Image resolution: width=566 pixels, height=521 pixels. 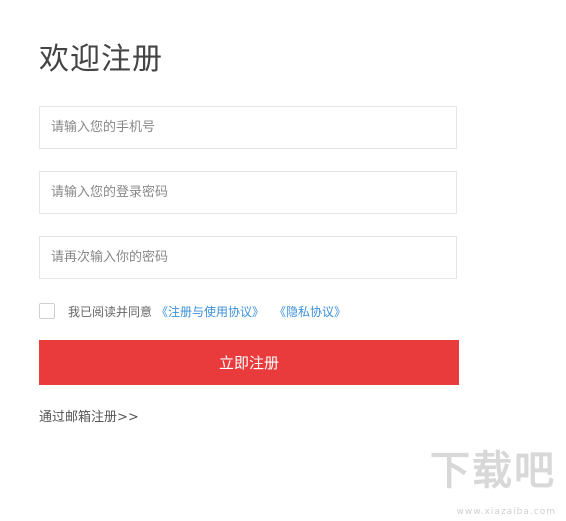 I want to click on watermark-logo: 下载吧 www.xiazaiba.com, so click(x=490, y=481).